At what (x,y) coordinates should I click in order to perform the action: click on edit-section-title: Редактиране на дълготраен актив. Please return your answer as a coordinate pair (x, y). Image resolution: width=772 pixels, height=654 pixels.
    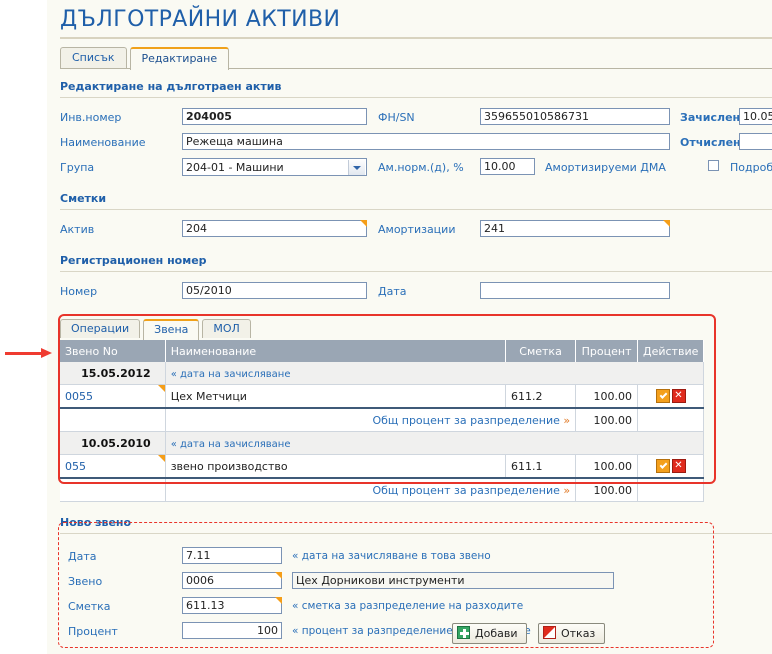
    Looking at the image, I should click on (171, 86).